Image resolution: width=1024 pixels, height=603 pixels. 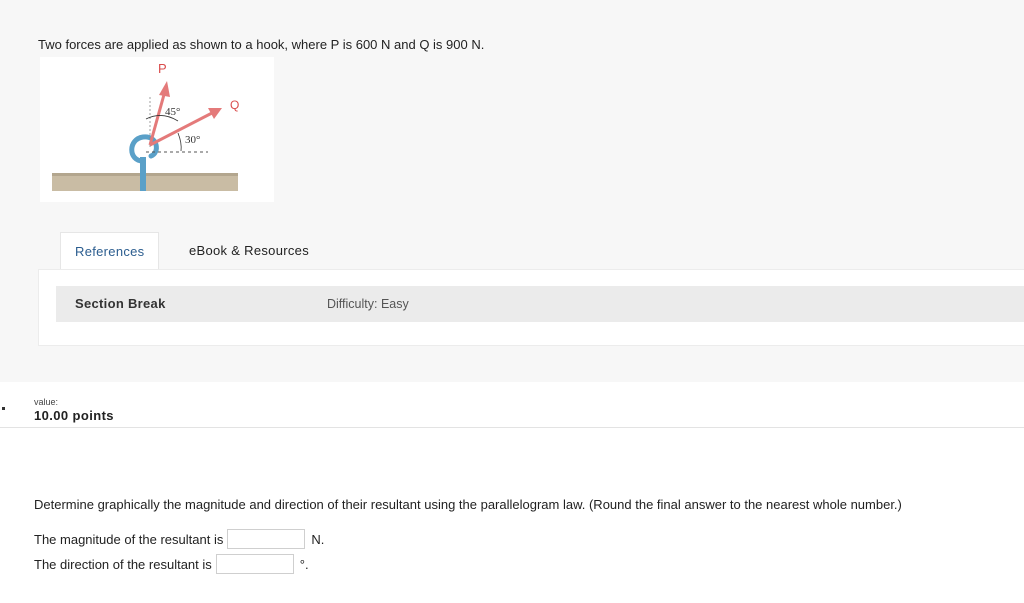 What do you see at coordinates (3, 408) in the screenshot?
I see `question-marker` at bounding box center [3, 408].